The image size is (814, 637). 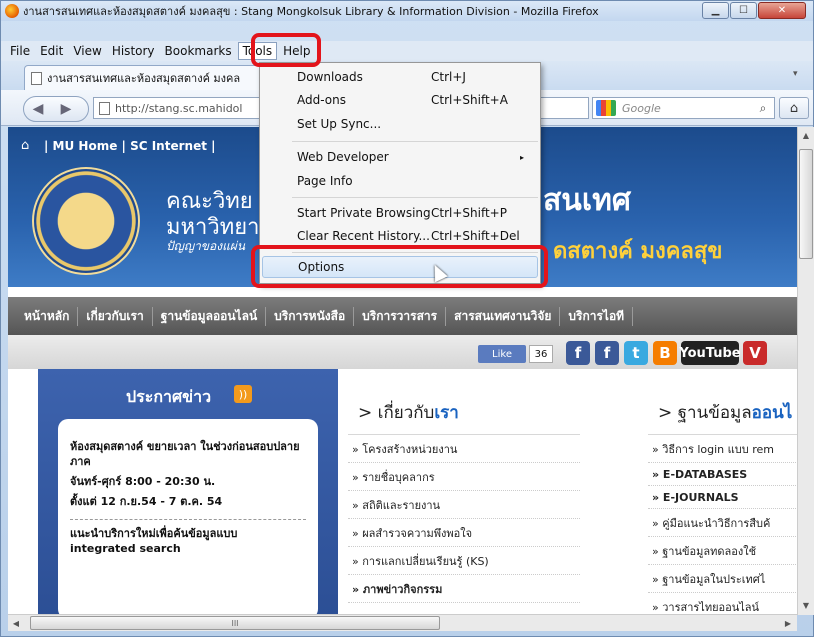 What do you see at coordinates (198, 51) in the screenshot?
I see `menu-bookmarks: Bookmarks` at bounding box center [198, 51].